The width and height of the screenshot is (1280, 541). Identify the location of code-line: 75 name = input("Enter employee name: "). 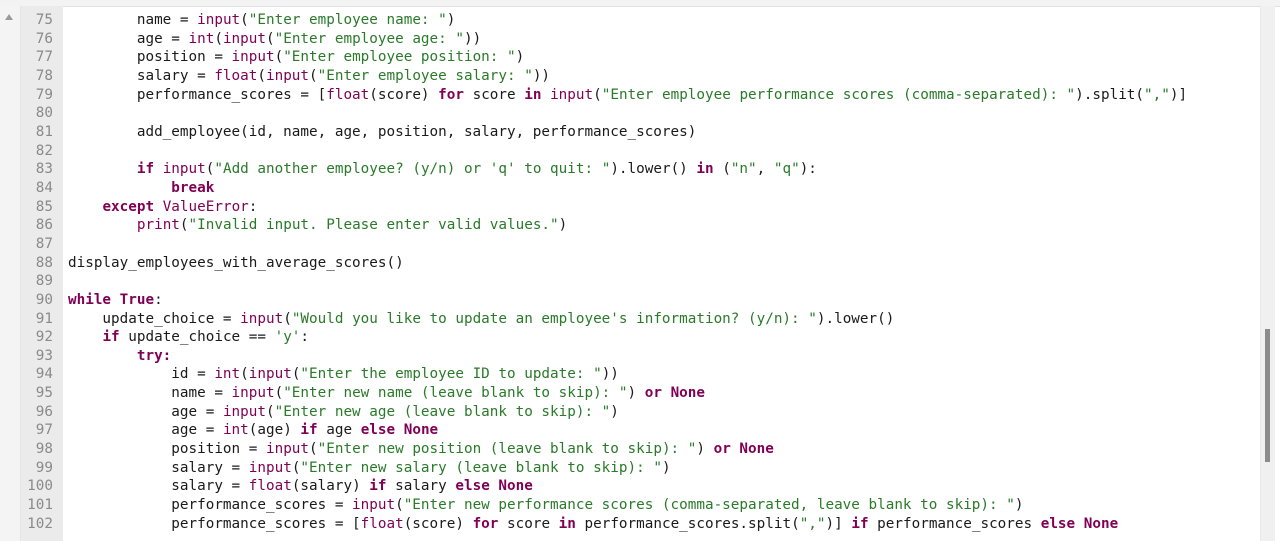
(625, 20).